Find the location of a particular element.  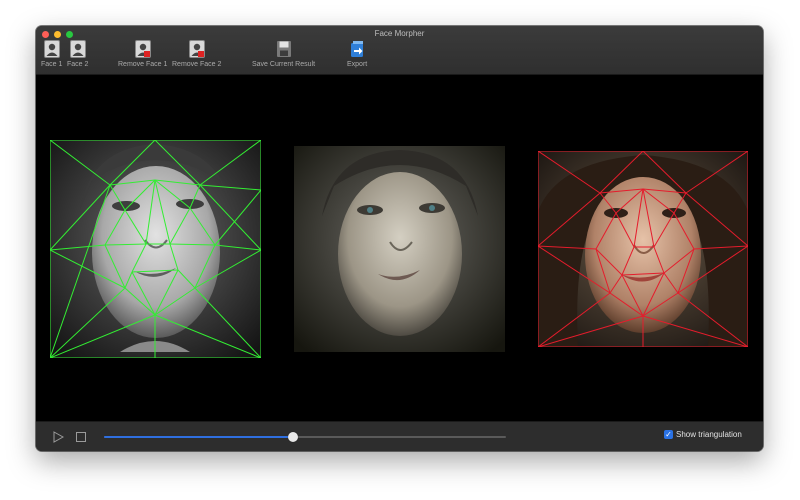

remove-face2-button: Remove Face 2 is located at coordinates (196, 54).